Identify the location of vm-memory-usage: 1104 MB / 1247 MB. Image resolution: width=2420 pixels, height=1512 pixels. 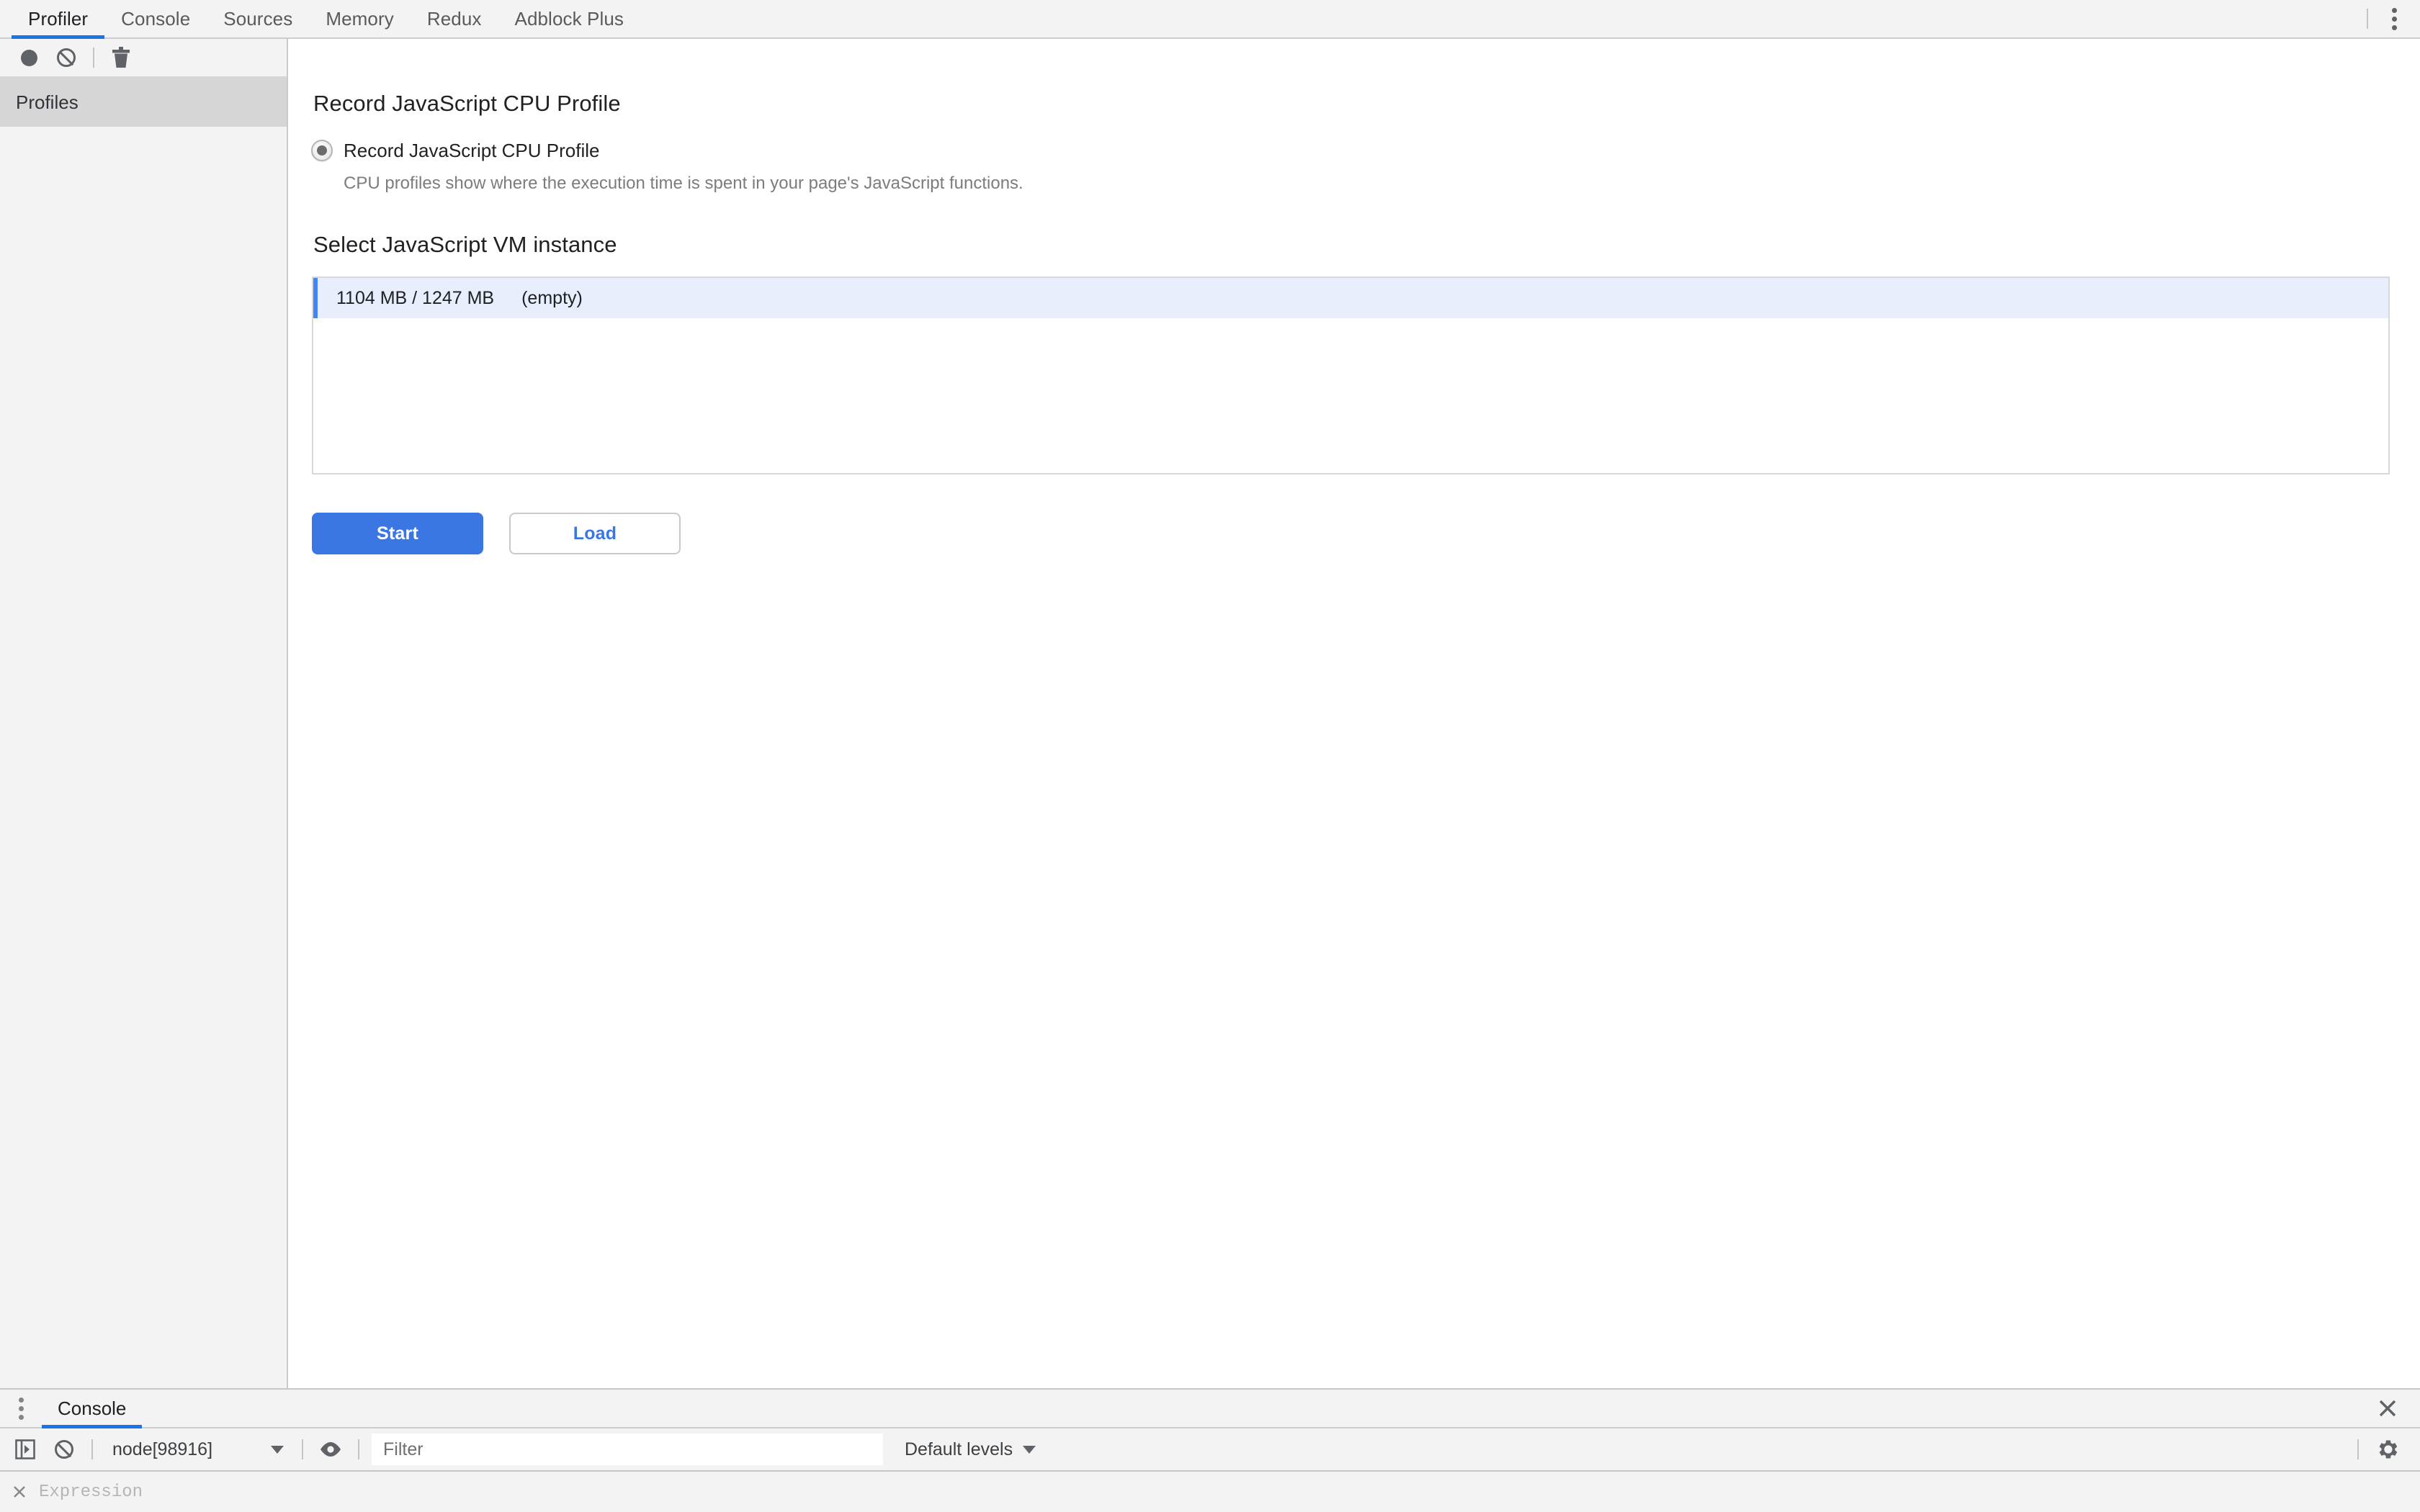
(415, 297).